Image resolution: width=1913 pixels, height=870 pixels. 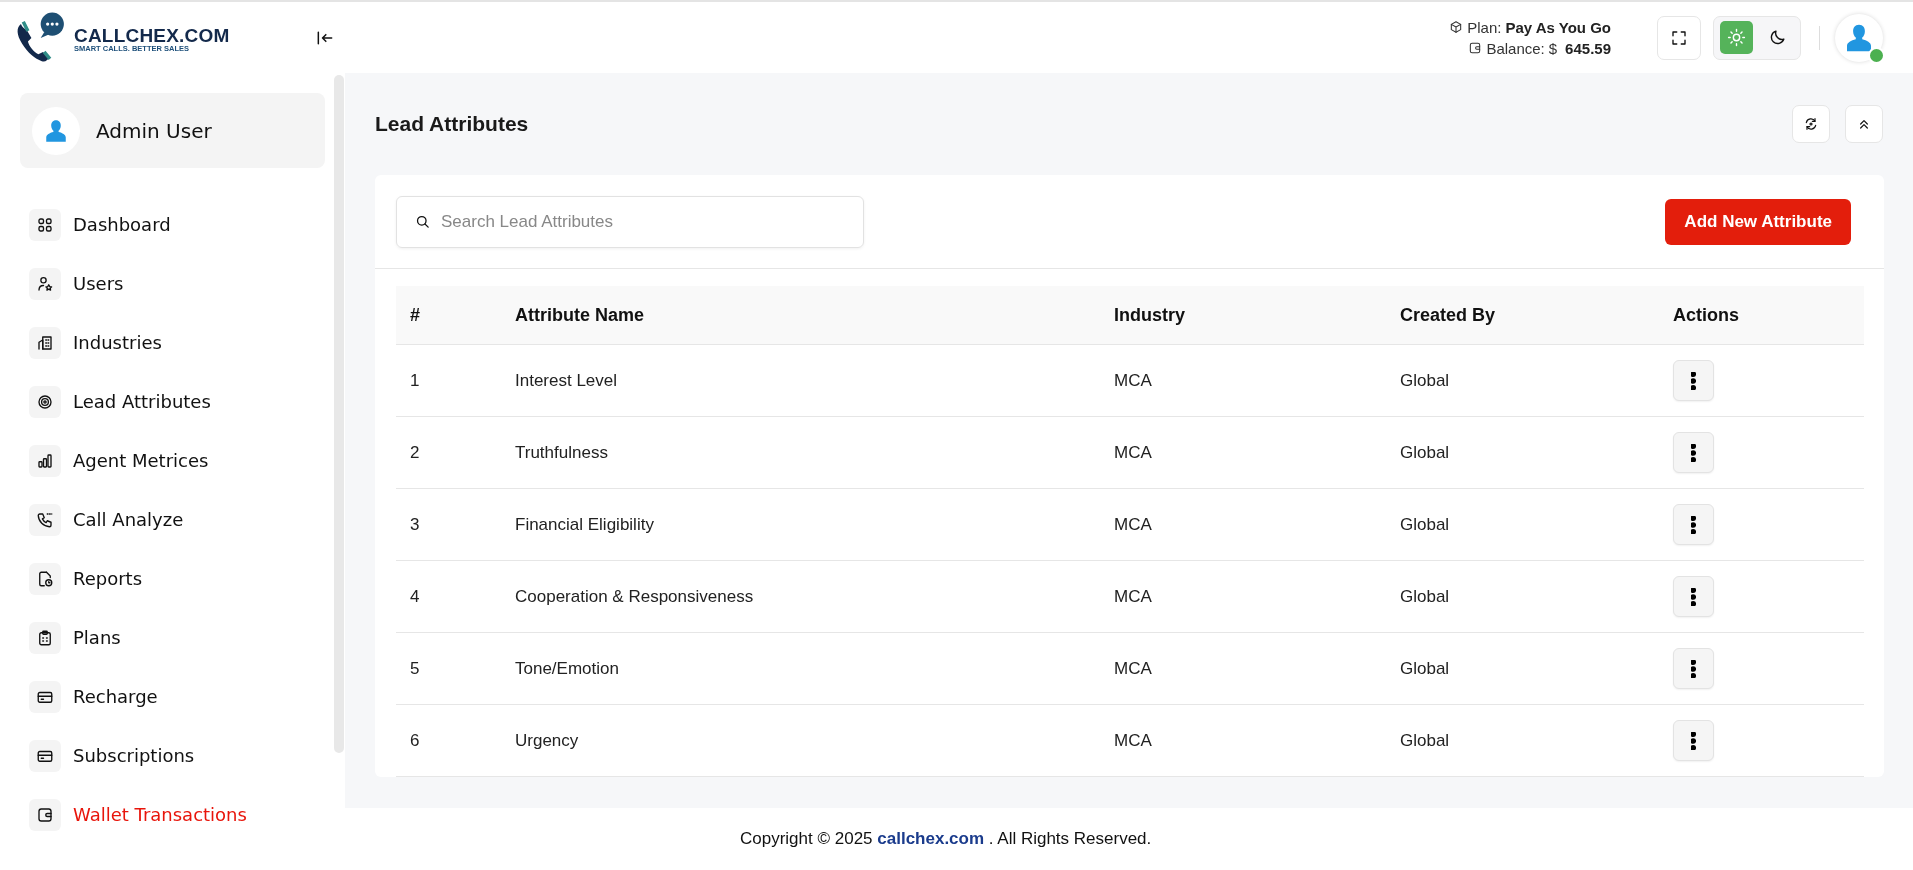 I want to click on balance-value: 645.59, so click(x=1588, y=48).